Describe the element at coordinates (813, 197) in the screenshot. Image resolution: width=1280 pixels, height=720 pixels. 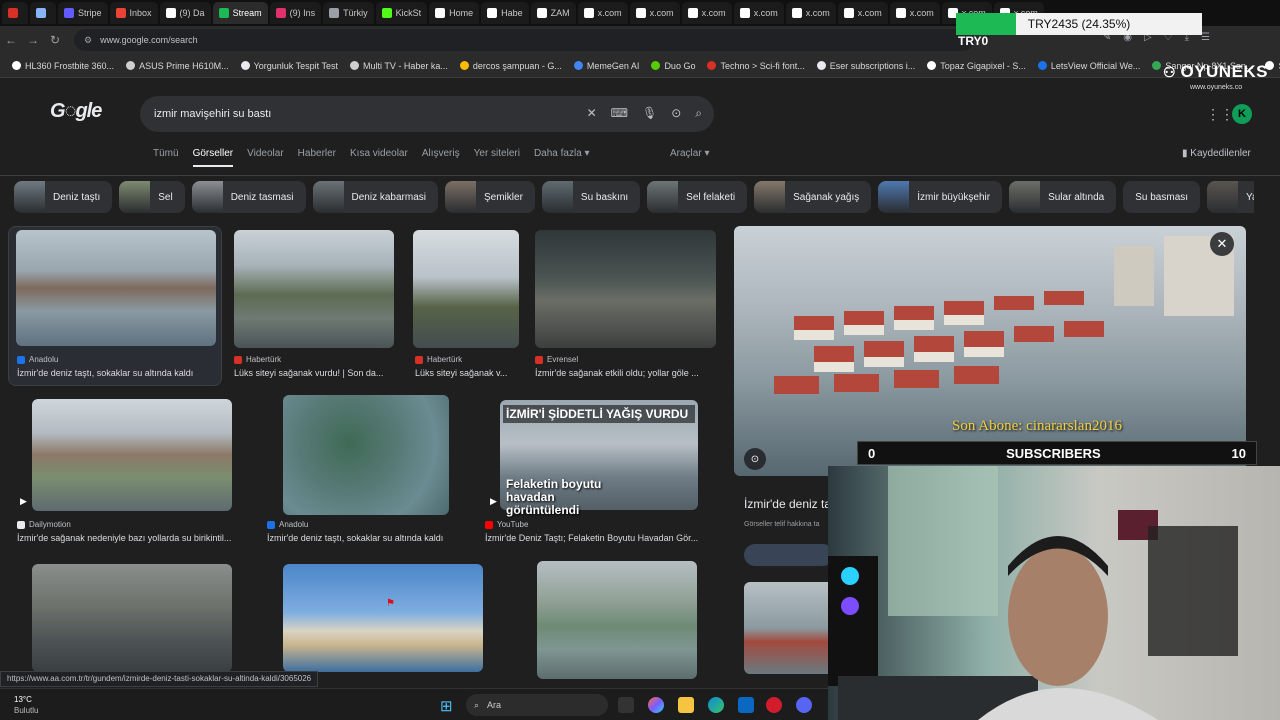
I see `related-chip: Sağanak yağış` at that location.